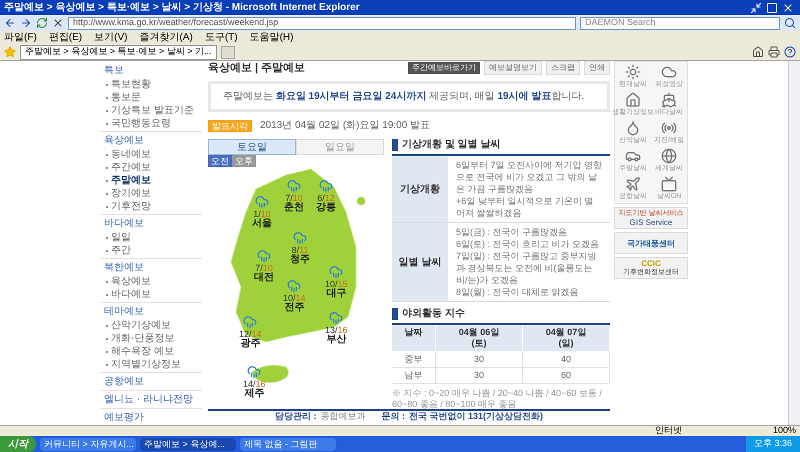  Describe the element at coordinates (288, 444) in the screenshot. I see `taskbar-button: 제목 없음 - 그림판` at that location.